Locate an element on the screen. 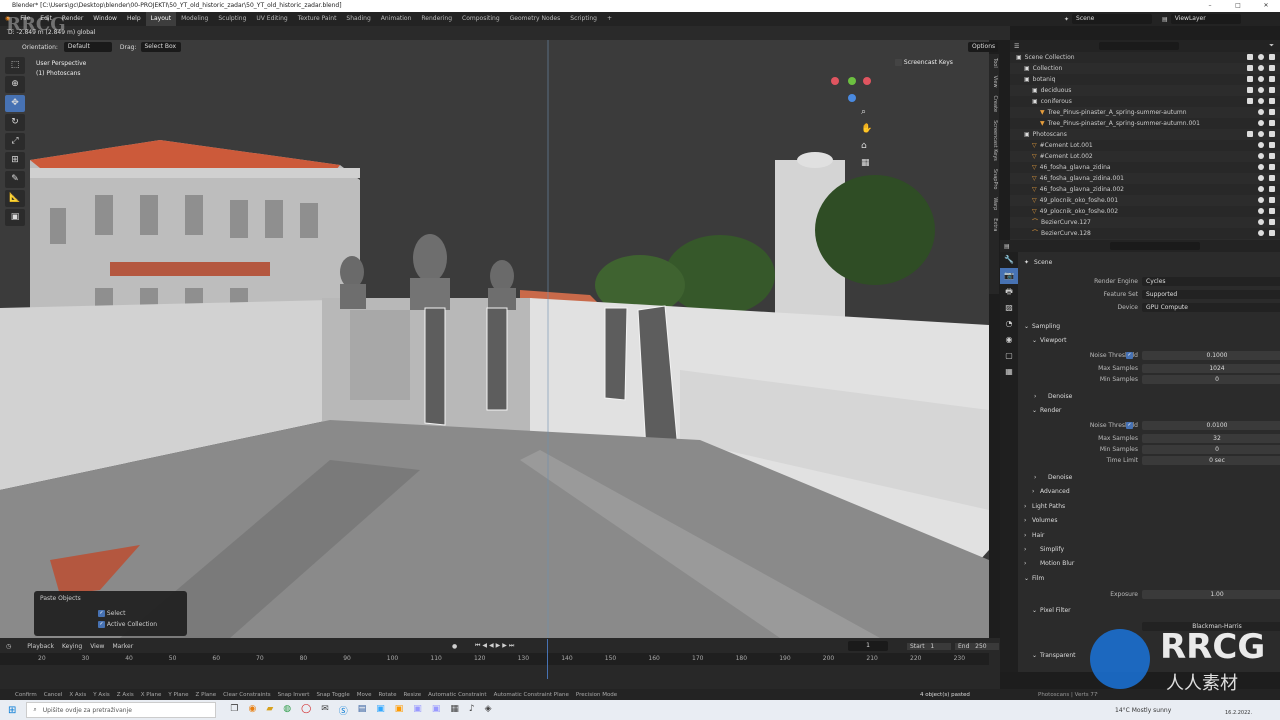 The image size is (1280, 720). world-tab-icon: ◉ is located at coordinates (1009, 340).